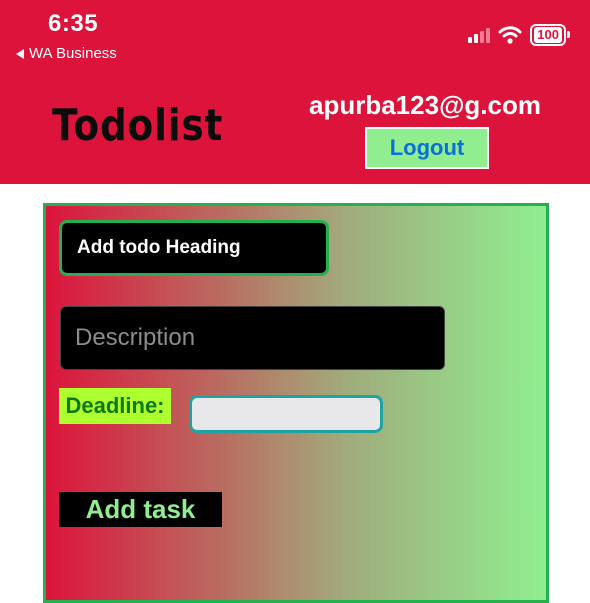 Image resolution: width=590 pixels, height=603 pixels. Describe the element at coordinates (479, 35) in the screenshot. I see `cellular-signal-icon` at that location.